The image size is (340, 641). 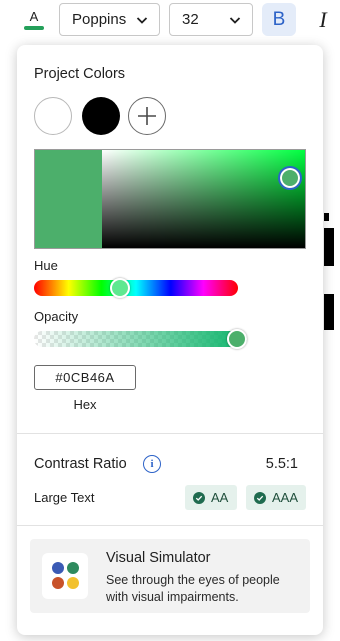 I want to click on opacity-slider, so click(x=140, y=339).